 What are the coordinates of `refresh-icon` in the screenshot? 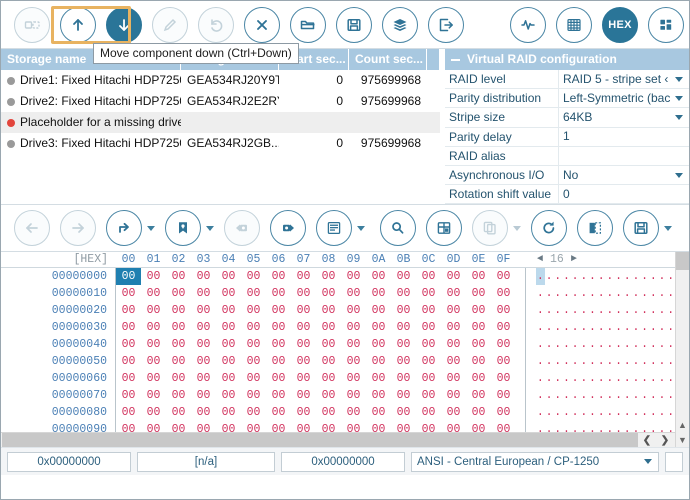 It's located at (549, 228).